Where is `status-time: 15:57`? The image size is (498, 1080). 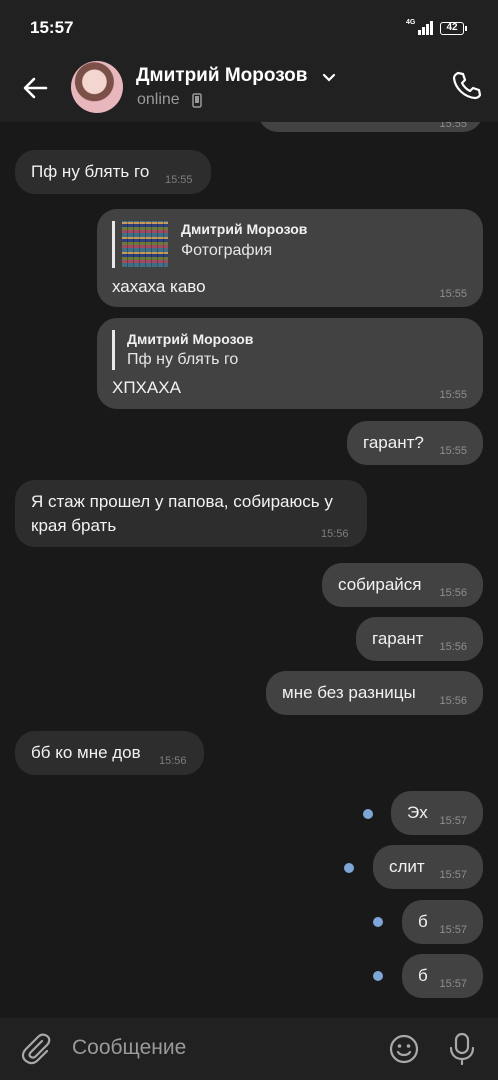
status-time: 15:57 is located at coordinates (52, 27).